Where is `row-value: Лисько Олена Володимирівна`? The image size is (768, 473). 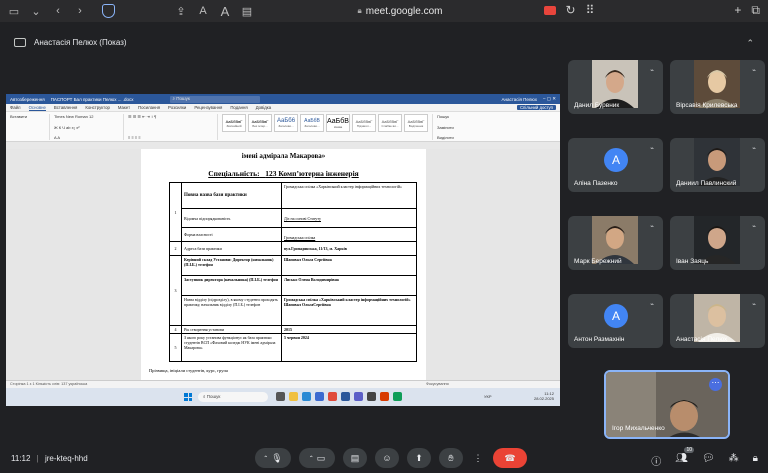 row-value: Лисько Олена Володимирівна is located at coordinates (349, 285).